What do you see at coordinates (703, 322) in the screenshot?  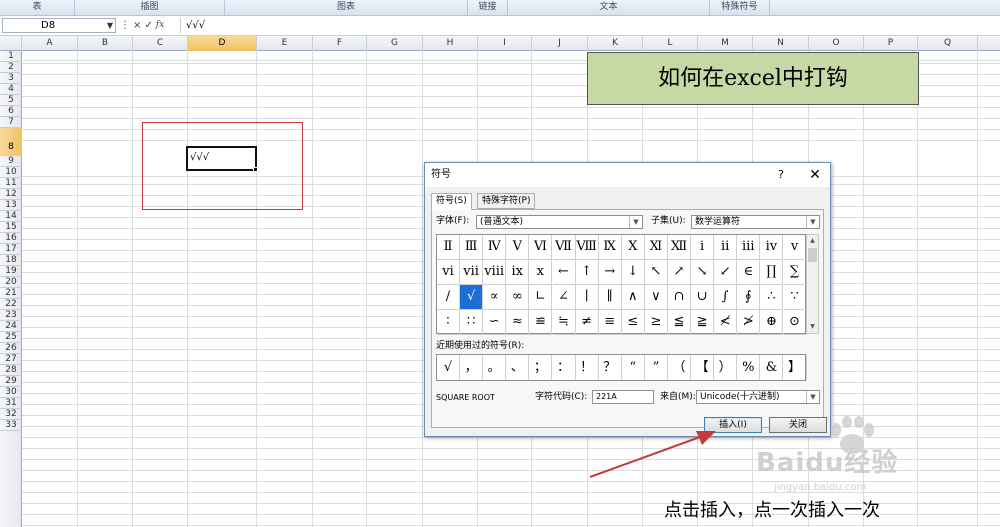 I see `symbol-cell: ≧` at bounding box center [703, 322].